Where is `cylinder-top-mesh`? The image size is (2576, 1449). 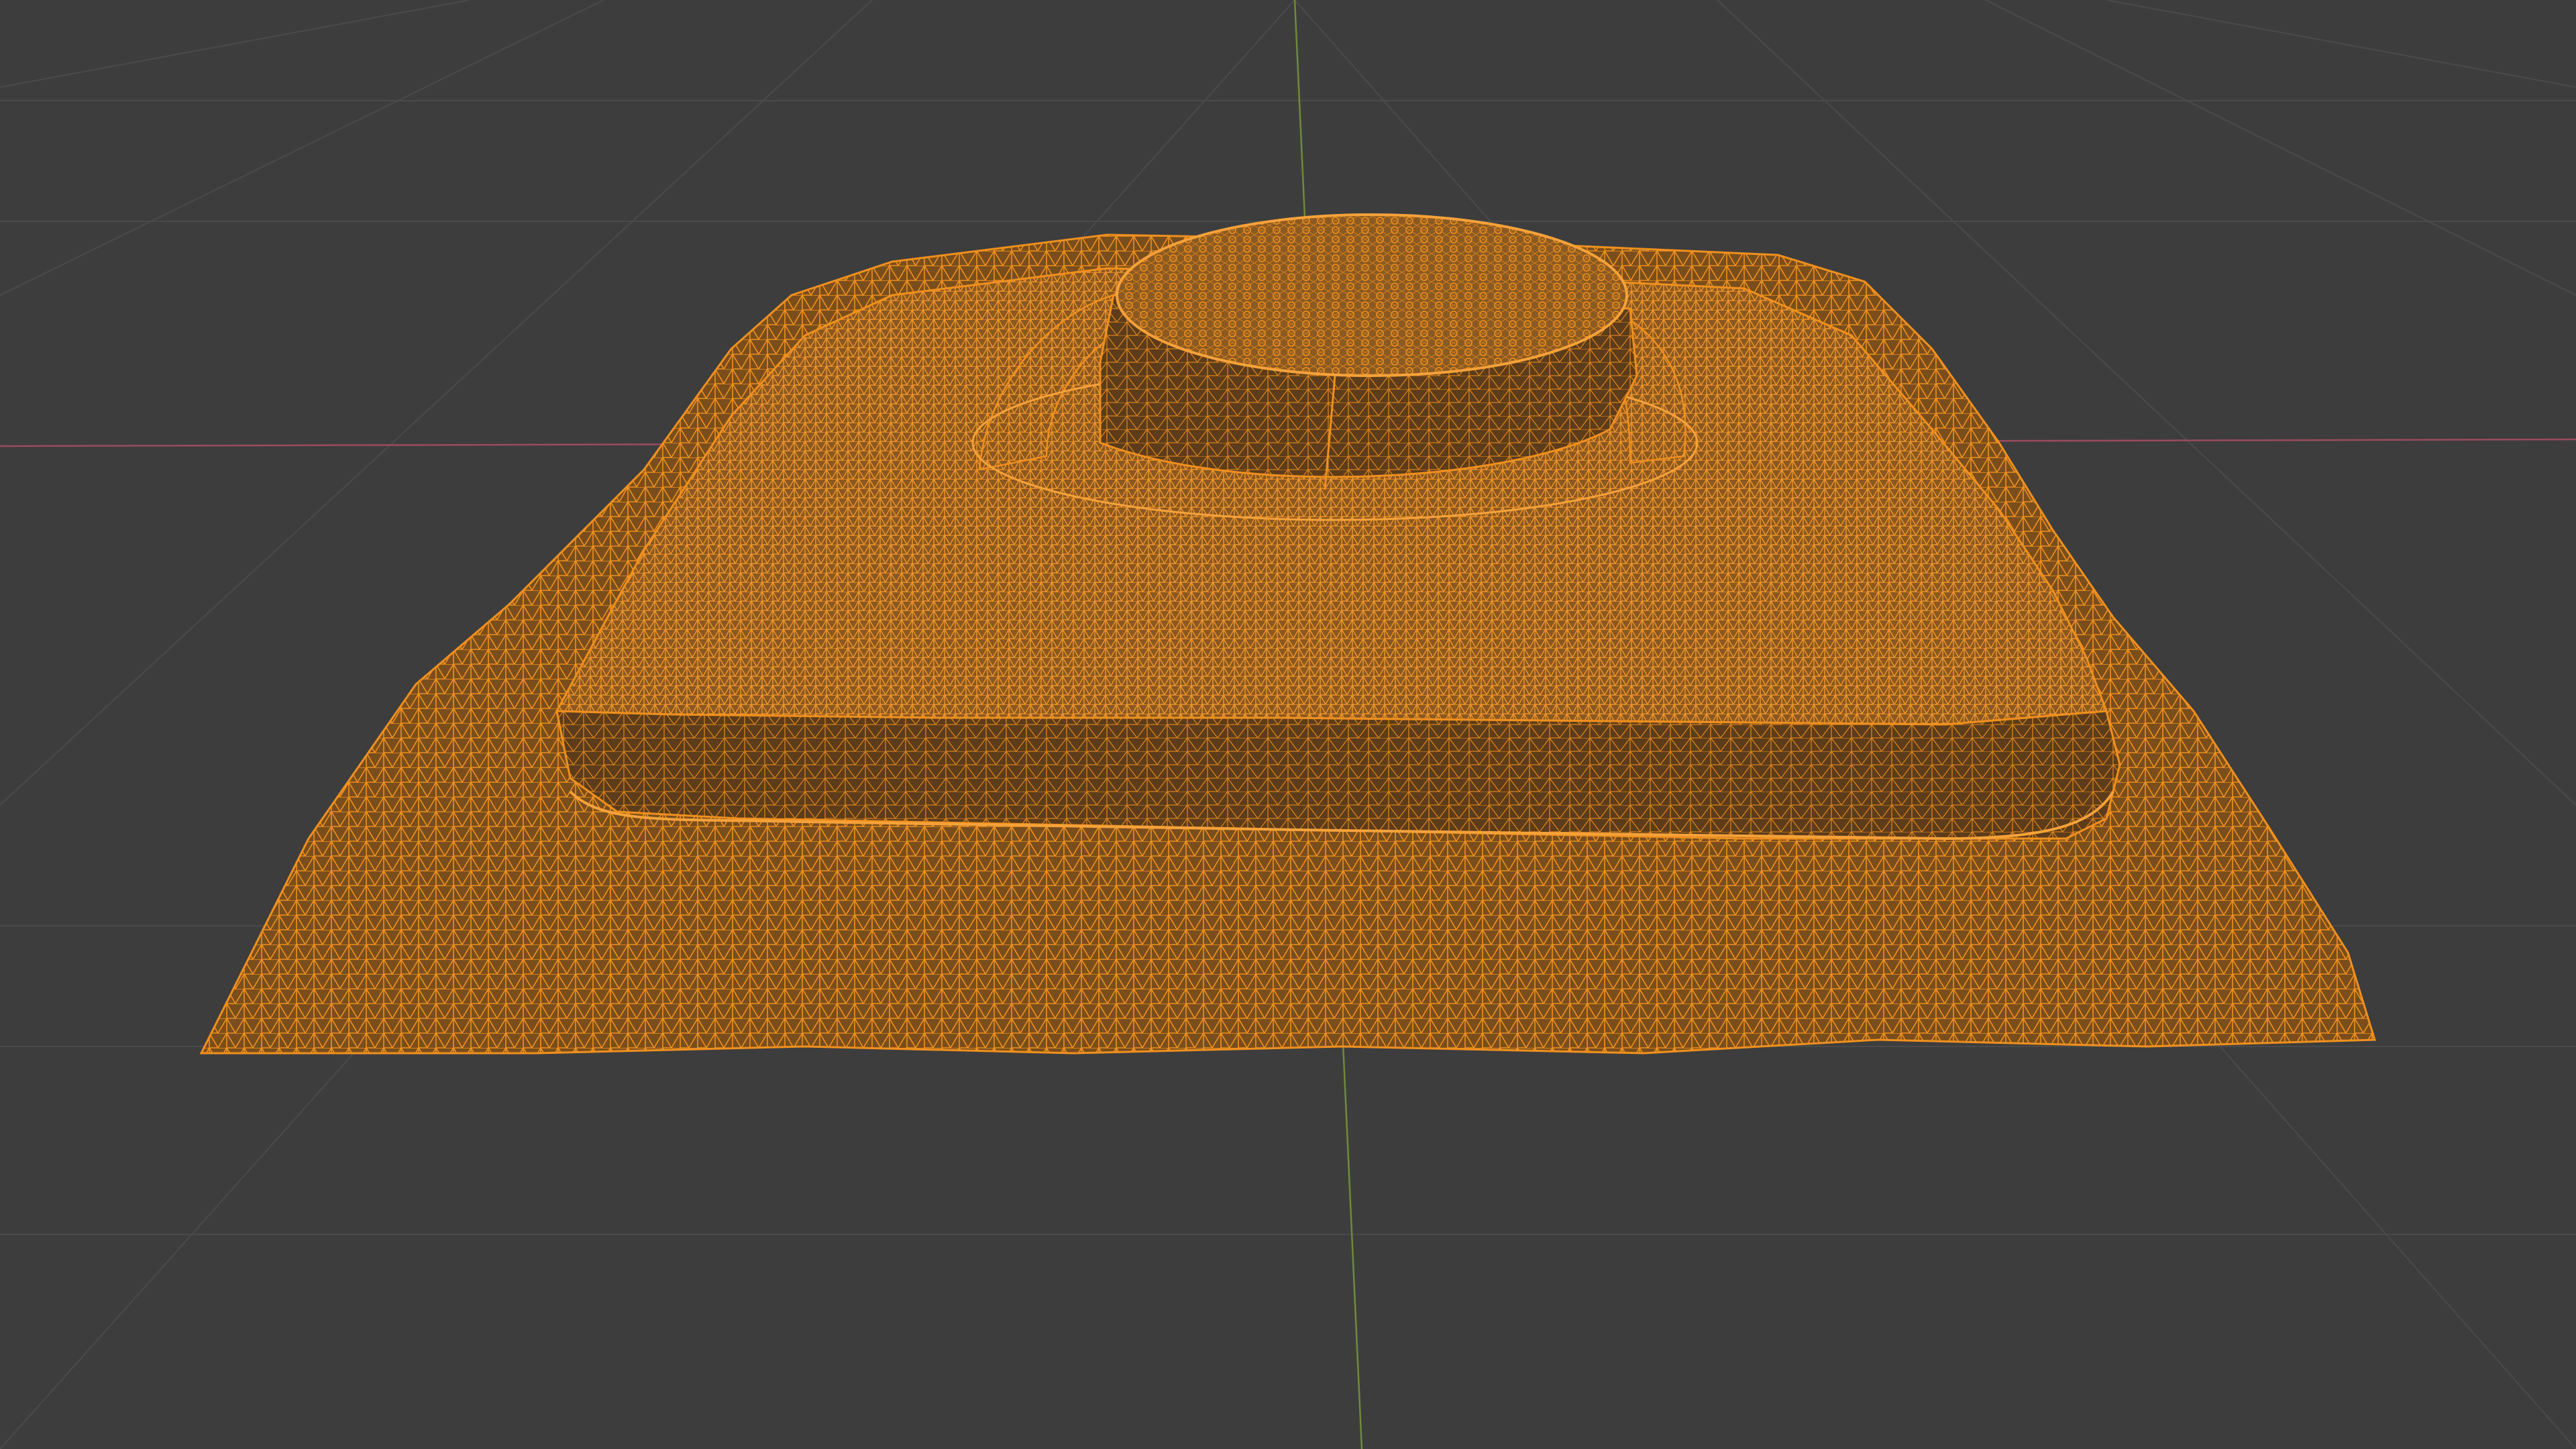
cylinder-top-mesh is located at coordinates (1372, 295).